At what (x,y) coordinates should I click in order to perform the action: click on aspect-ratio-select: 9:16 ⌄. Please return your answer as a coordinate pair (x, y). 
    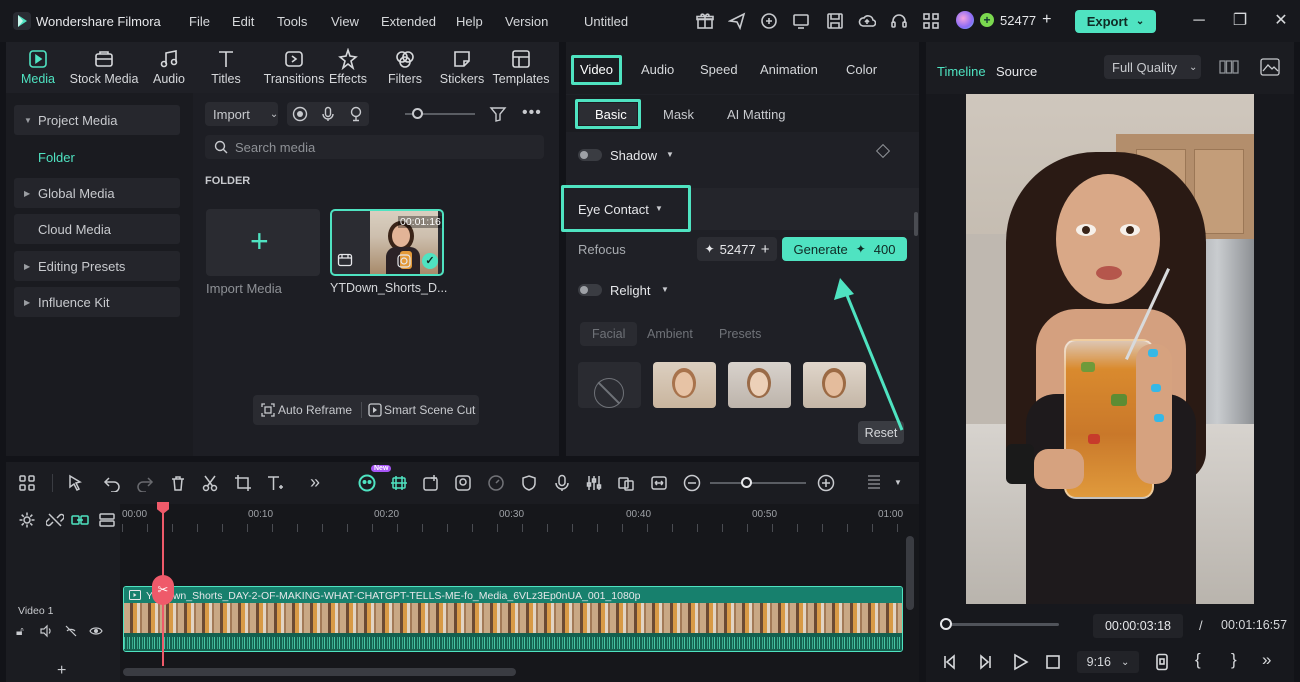
    Looking at the image, I should click on (1108, 662).